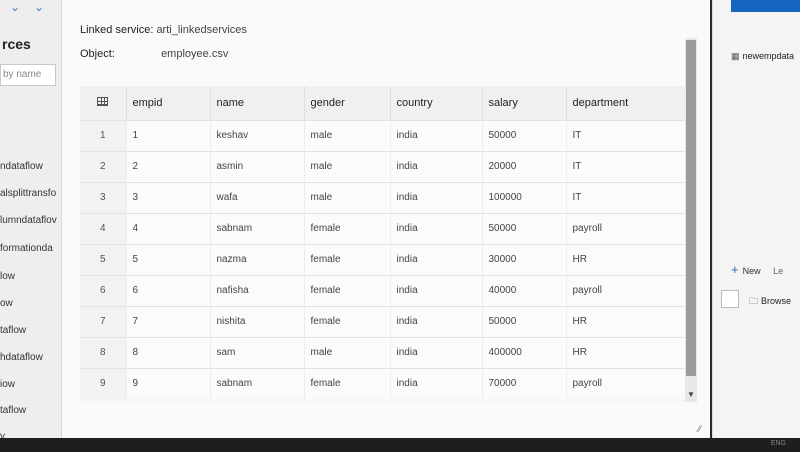  What do you see at coordinates (257, 352) in the screenshot?
I see `cell-name: sam` at bounding box center [257, 352].